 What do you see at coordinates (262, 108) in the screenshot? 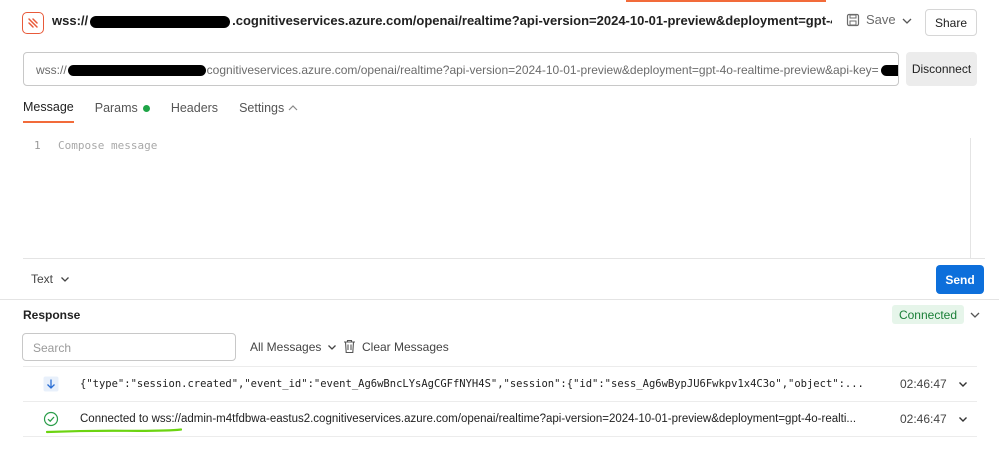
I see `tab-settings-label: Settings` at bounding box center [262, 108].